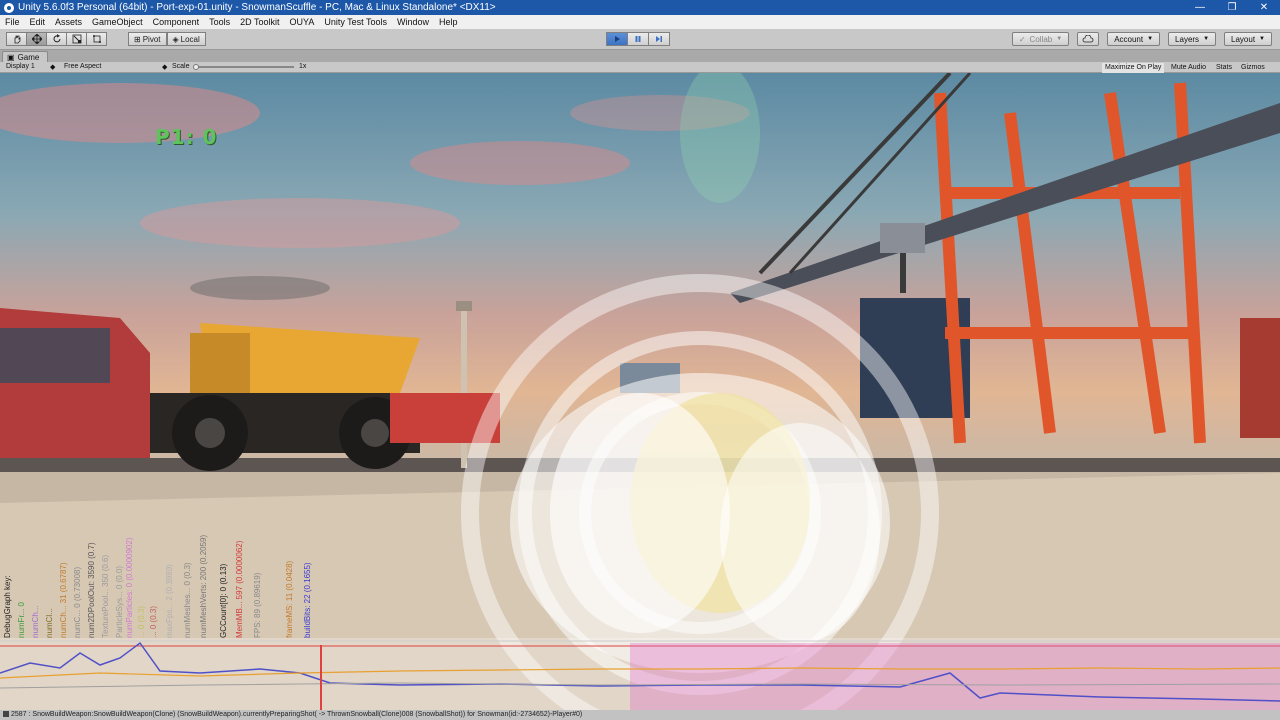  I want to click on cloud-button, so click(1088, 39).